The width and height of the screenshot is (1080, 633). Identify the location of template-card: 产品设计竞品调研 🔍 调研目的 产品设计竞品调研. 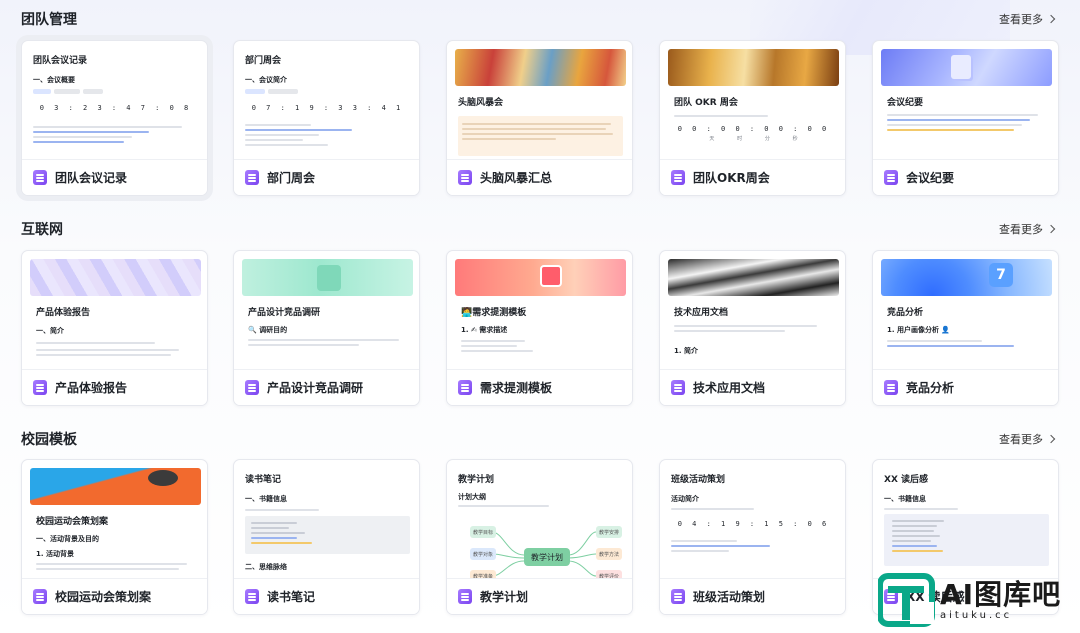
(326, 328).